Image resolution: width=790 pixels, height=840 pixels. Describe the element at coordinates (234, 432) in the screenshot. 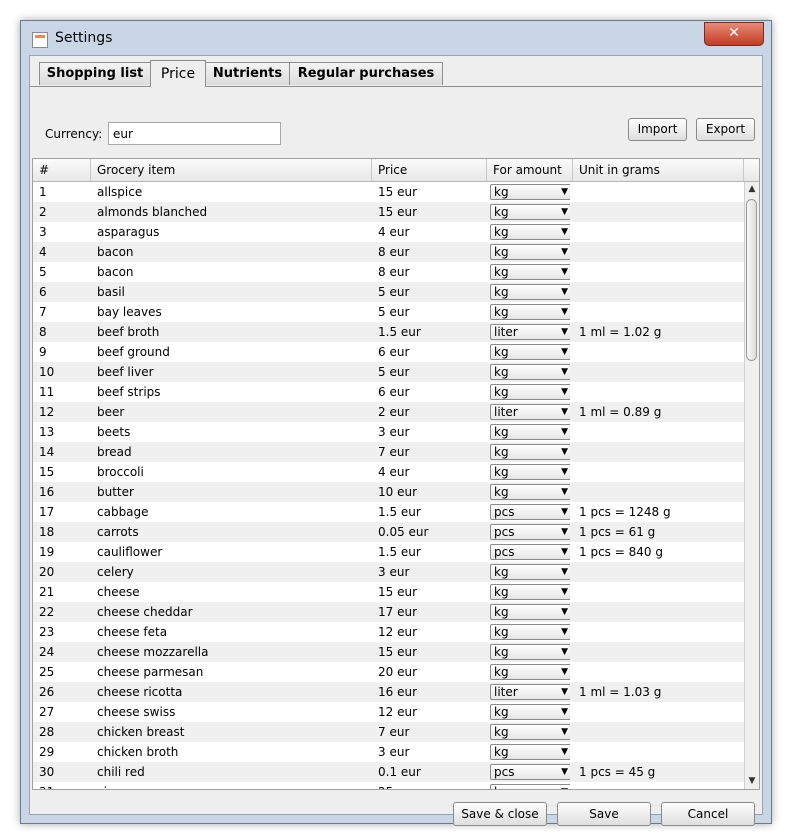

I see `grocery-item-cell: beets` at that location.